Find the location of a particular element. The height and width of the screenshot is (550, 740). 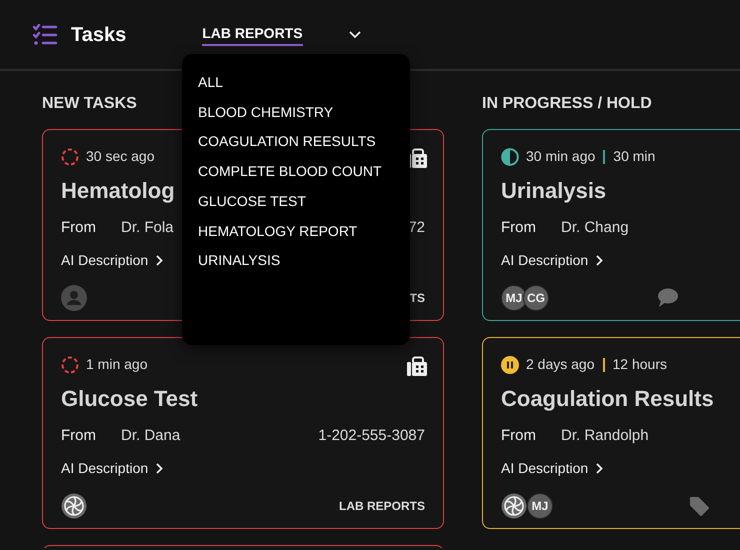

avatar: CG is located at coordinates (536, 297).